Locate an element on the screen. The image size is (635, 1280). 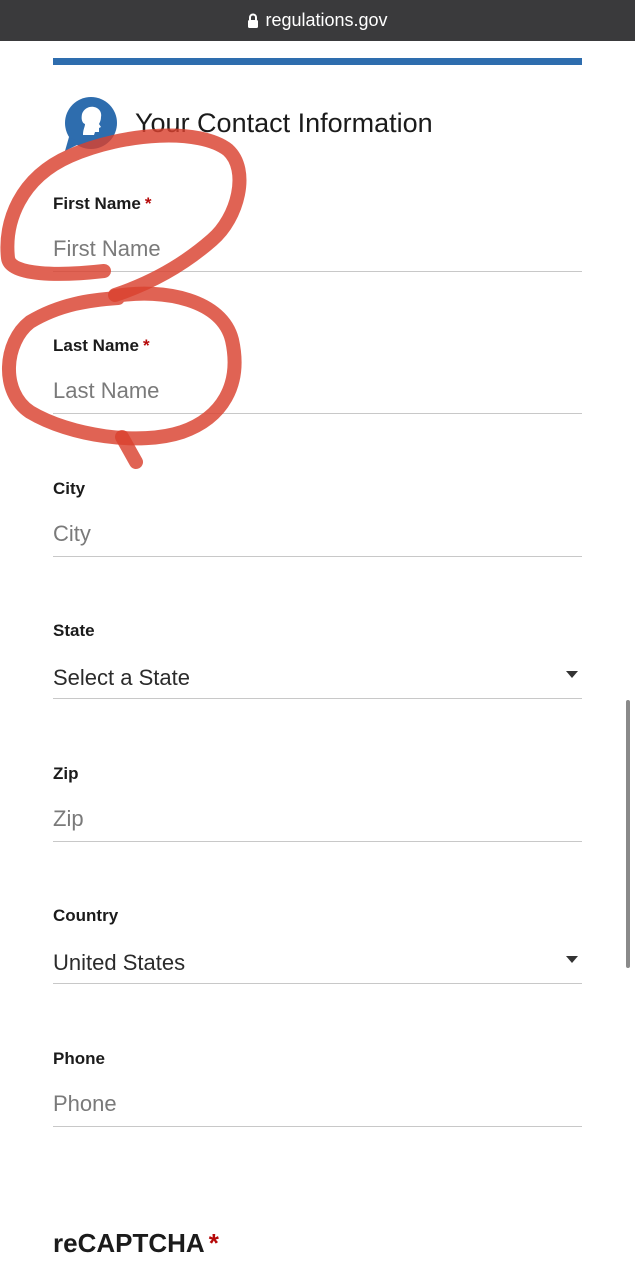
first-name-input is located at coordinates (317, 249).